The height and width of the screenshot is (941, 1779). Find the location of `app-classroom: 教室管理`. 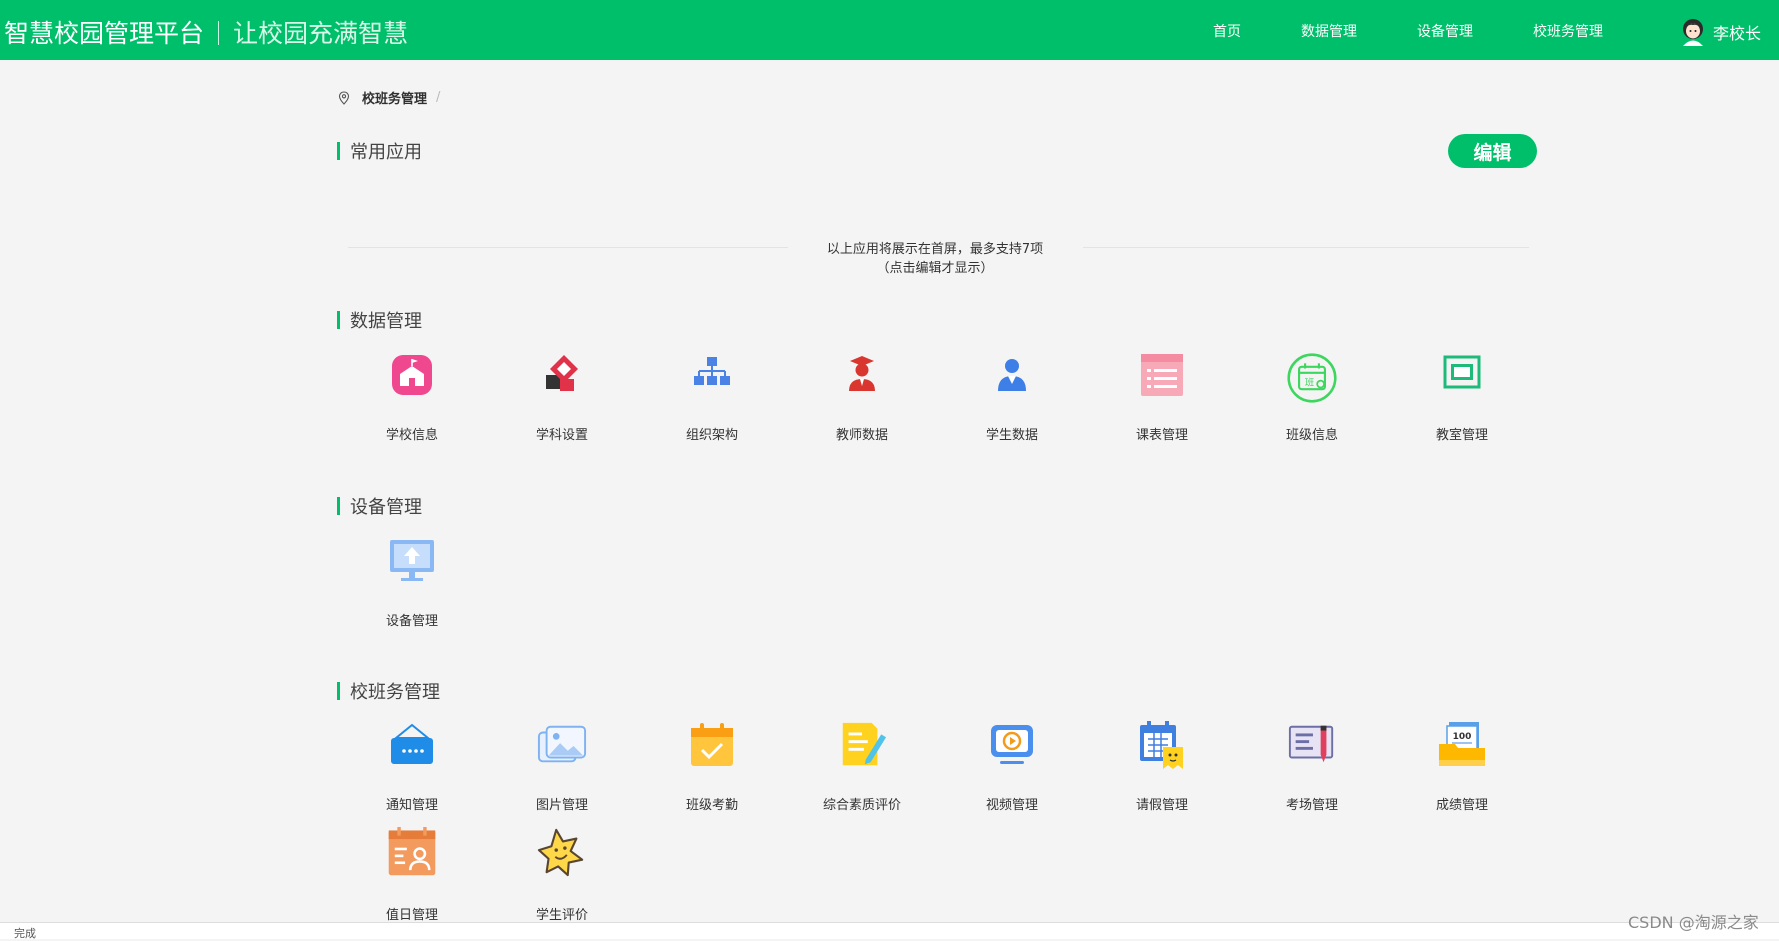

app-classroom: 教室管理 is located at coordinates (1462, 400).